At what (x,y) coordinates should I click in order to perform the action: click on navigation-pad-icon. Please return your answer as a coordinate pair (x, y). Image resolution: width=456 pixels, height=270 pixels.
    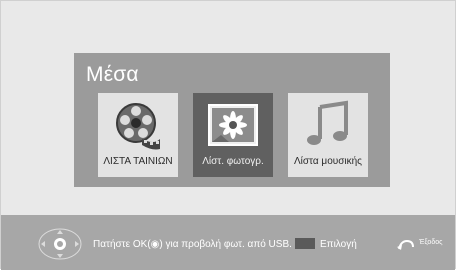
    Looking at the image, I should click on (60, 244).